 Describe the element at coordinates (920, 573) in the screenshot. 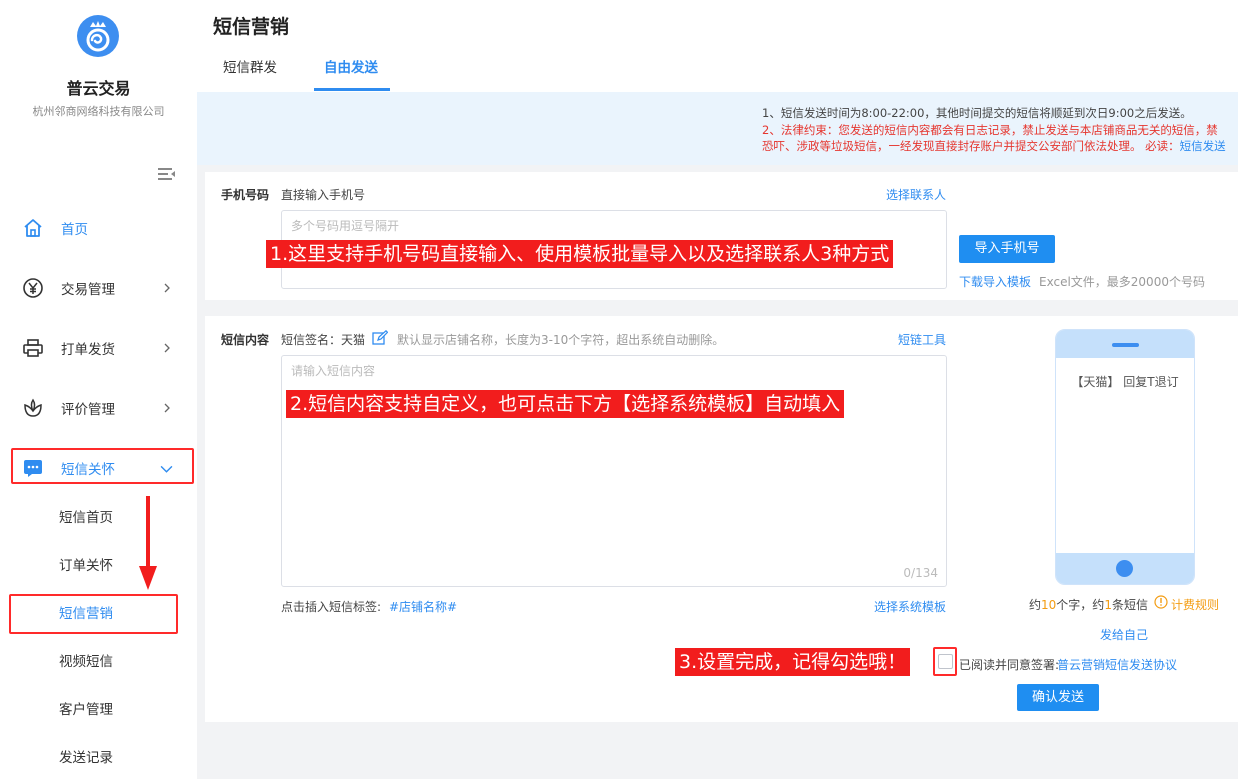

I see `char-counter: 0/134` at that location.